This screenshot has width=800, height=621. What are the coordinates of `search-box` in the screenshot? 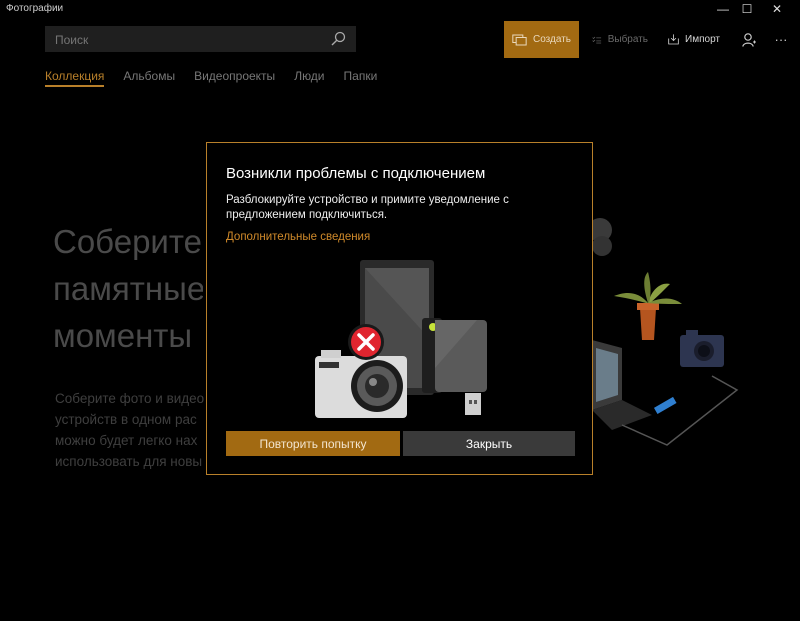 It's located at (200, 40).